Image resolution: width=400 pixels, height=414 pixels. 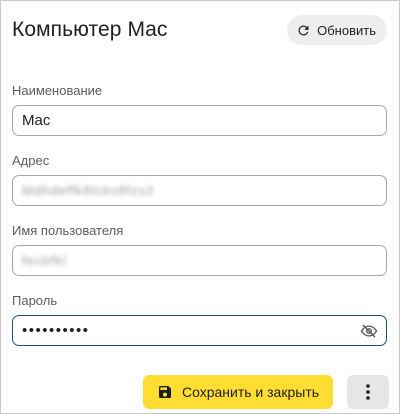 I want to click on name-input: Mac, so click(x=199, y=120).